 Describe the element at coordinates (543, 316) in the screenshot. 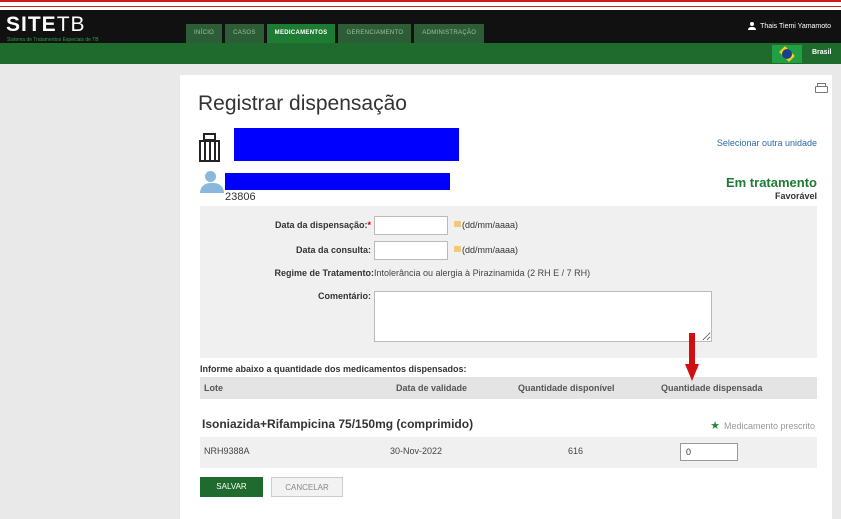

I see `comment-textarea` at that location.